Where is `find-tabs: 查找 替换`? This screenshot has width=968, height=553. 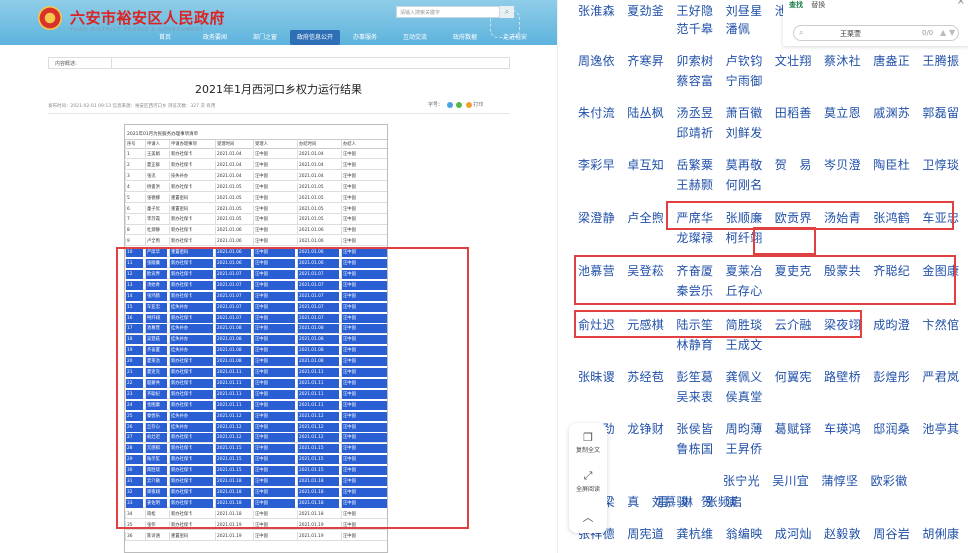
find-tabs: 查找 替换 is located at coordinates (807, 5).